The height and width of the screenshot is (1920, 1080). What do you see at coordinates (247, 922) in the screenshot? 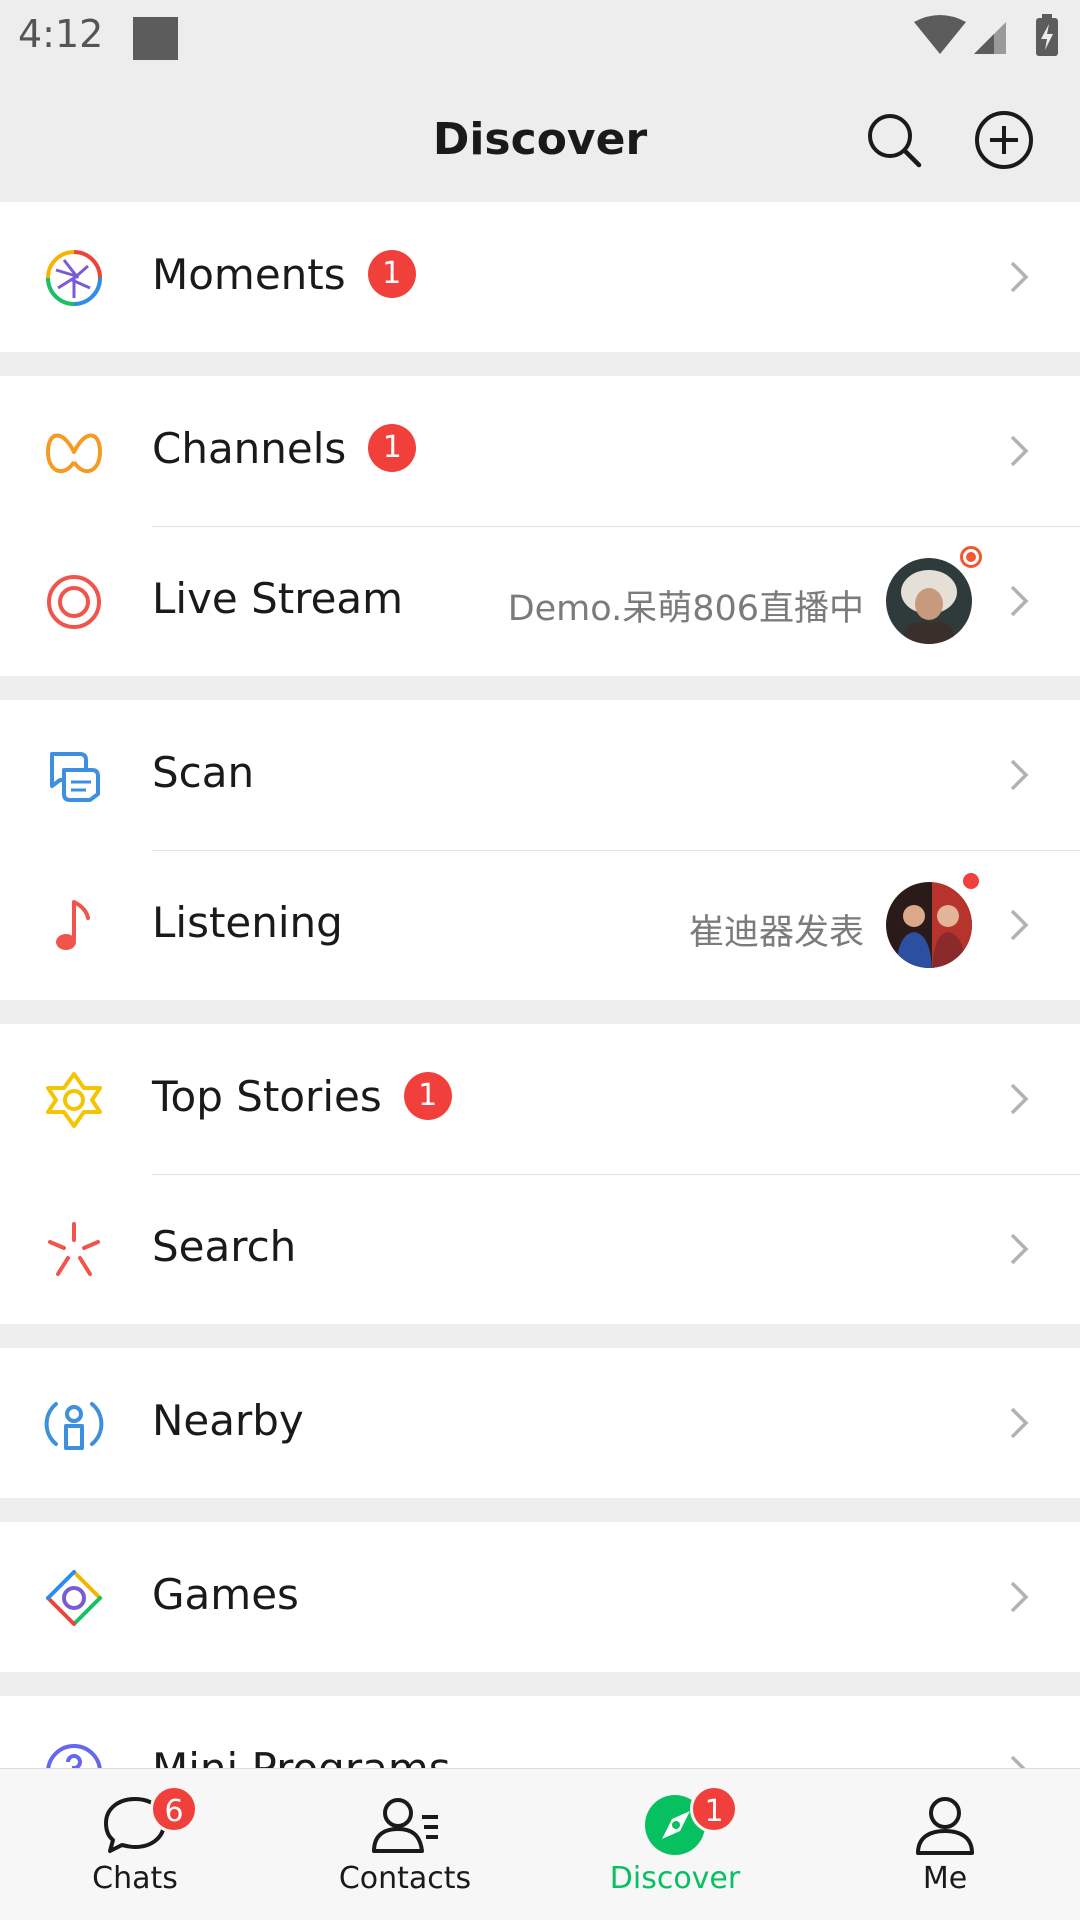
I see `row-label: Listening` at bounding box center [247, 922].